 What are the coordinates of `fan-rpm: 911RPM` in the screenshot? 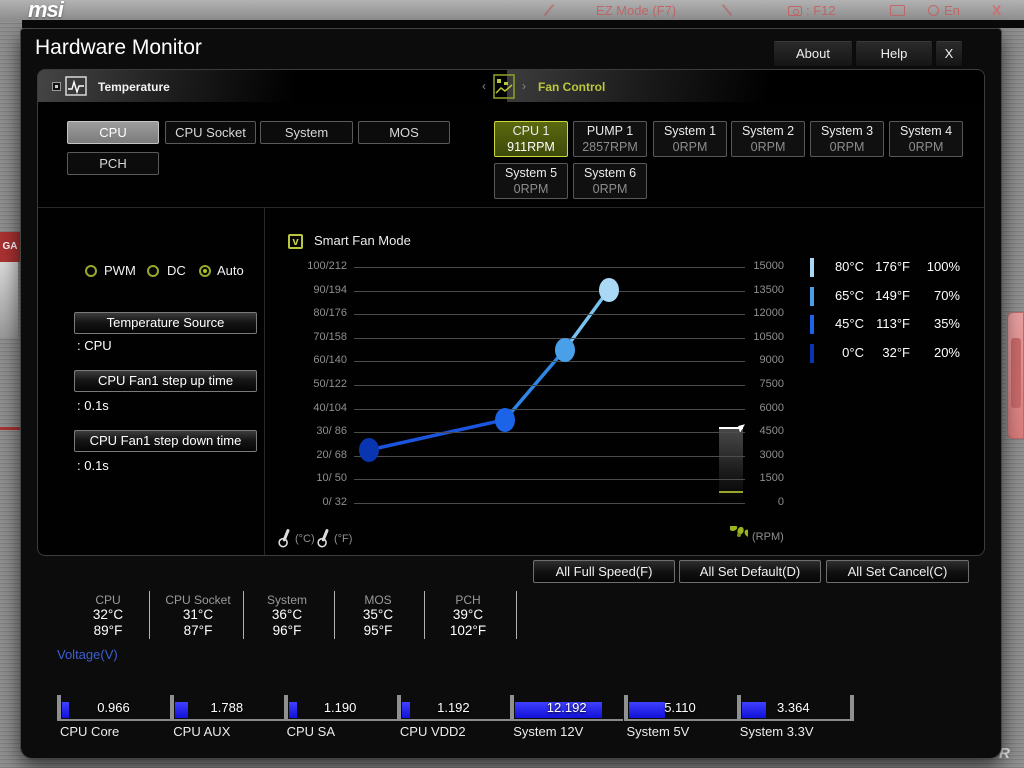 It's located at (531, 147).